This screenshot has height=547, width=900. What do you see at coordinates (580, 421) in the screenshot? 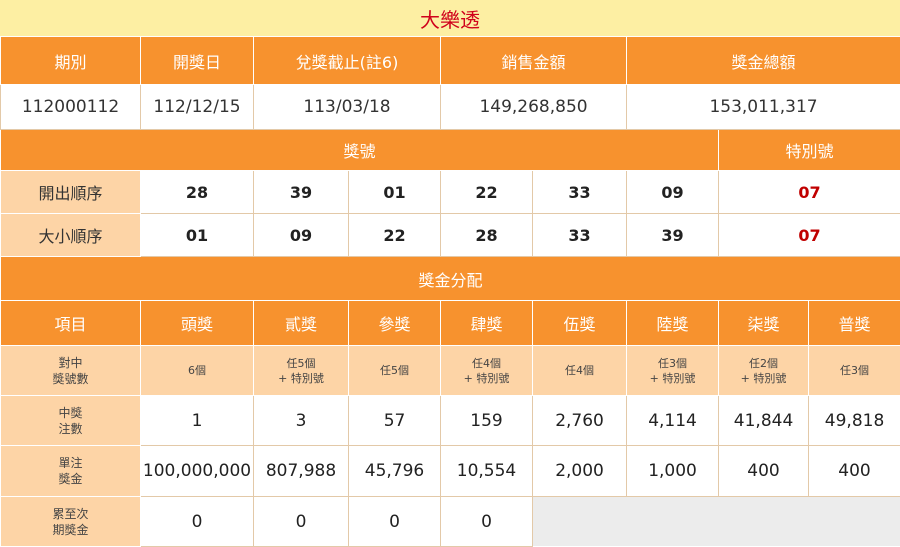
I see `winner-count: 2,760` at bounding box center [580, 421].